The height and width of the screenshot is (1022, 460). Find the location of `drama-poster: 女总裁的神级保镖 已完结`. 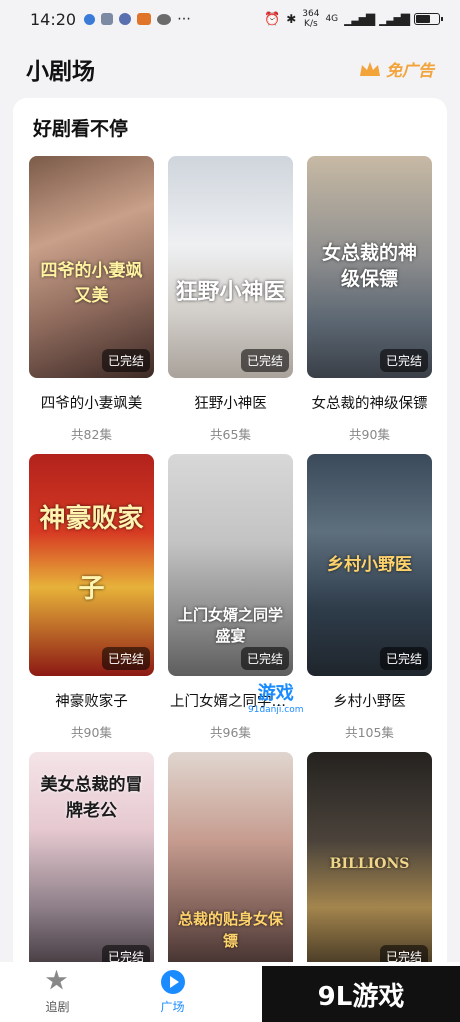

drama-poster: 女总裁的神级保镖 已完结 is located at coordinates (369, 267).